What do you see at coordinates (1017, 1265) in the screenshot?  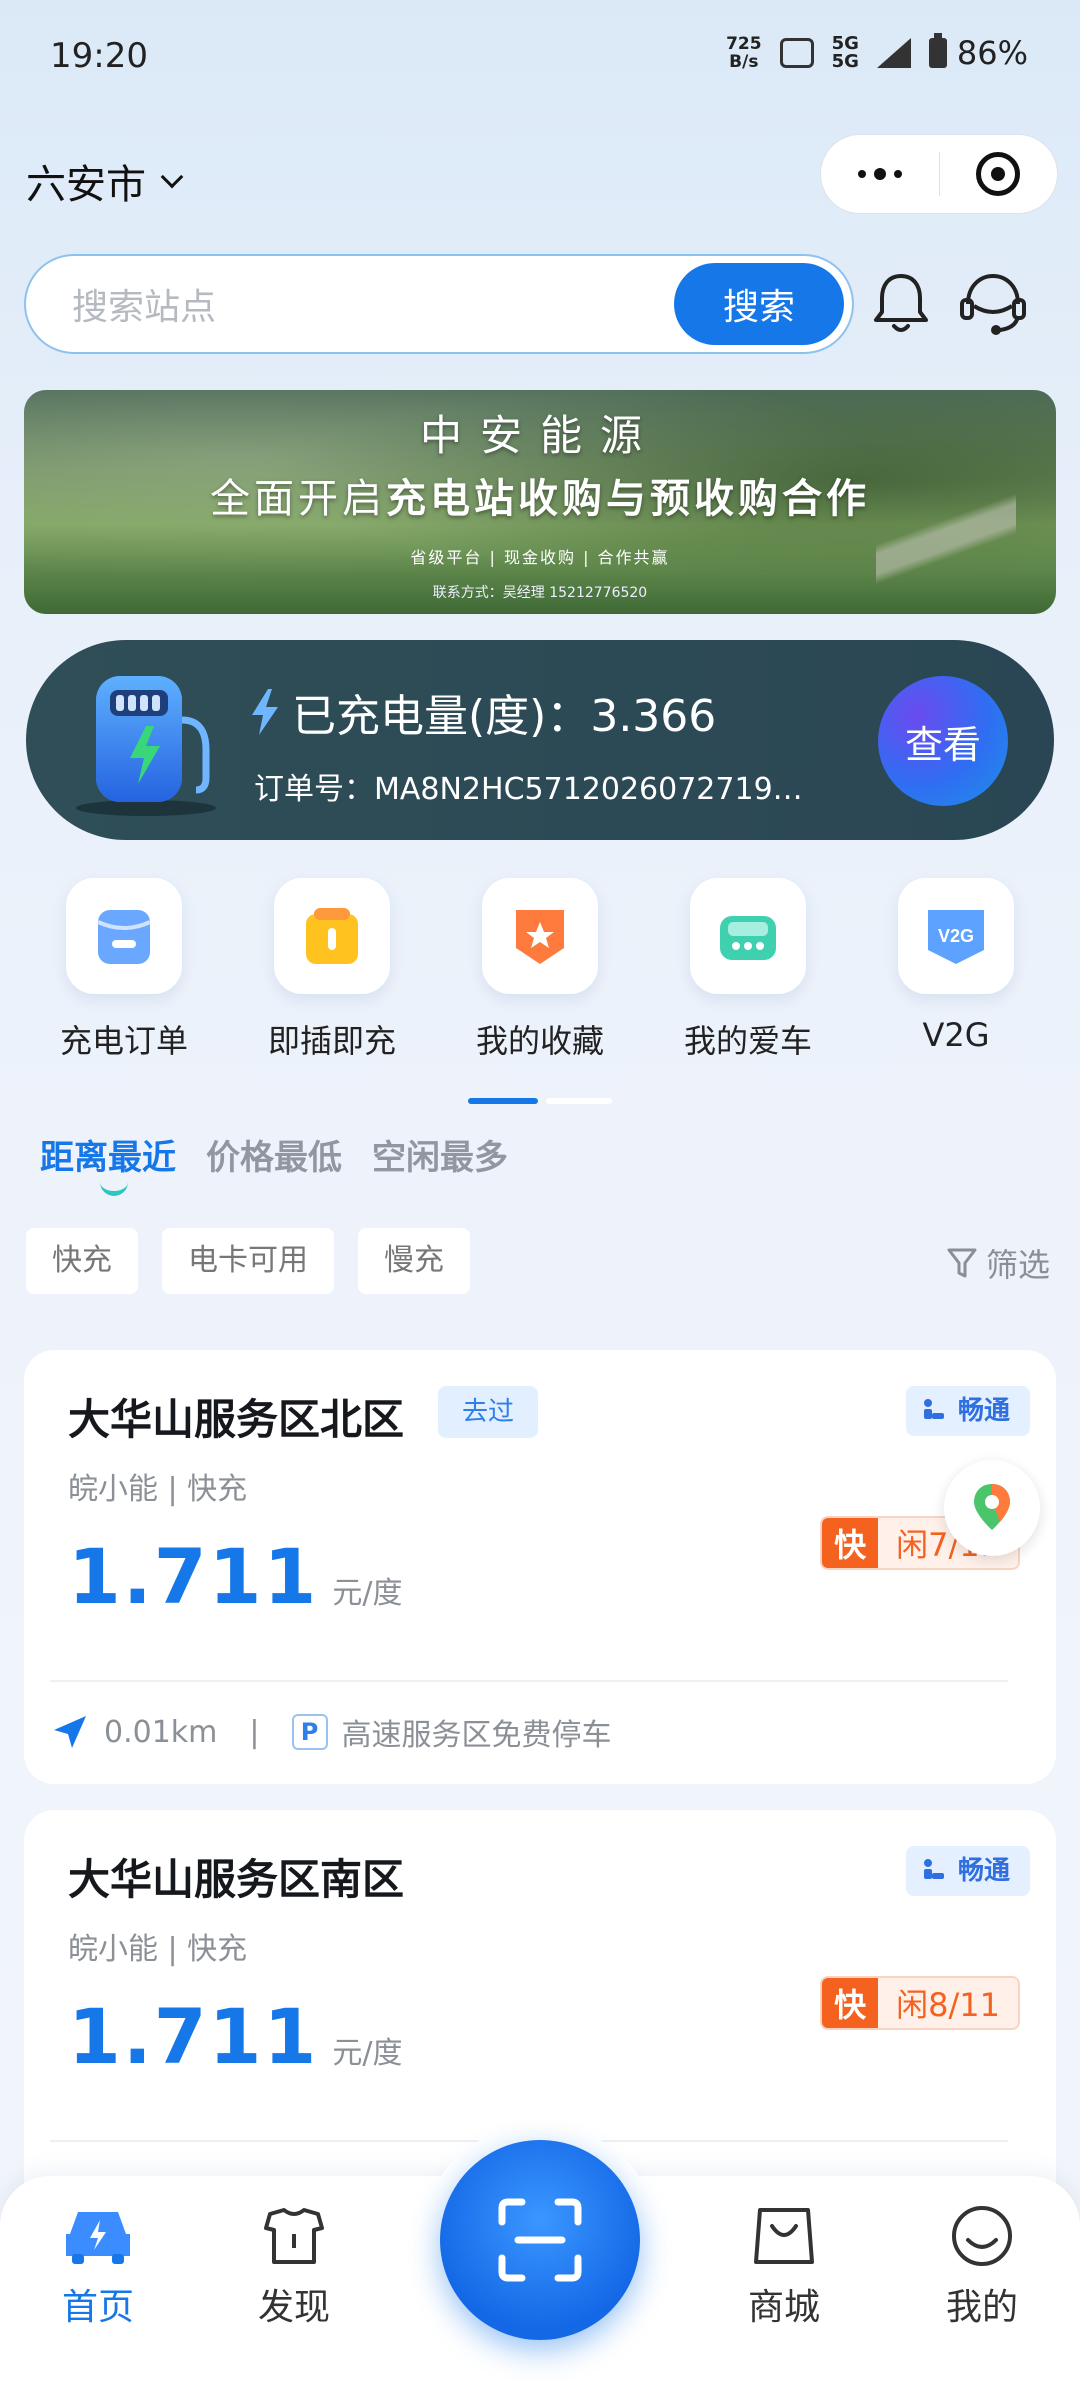 I see `filter-label: 筛选` at bounding box center [1017, 1265].